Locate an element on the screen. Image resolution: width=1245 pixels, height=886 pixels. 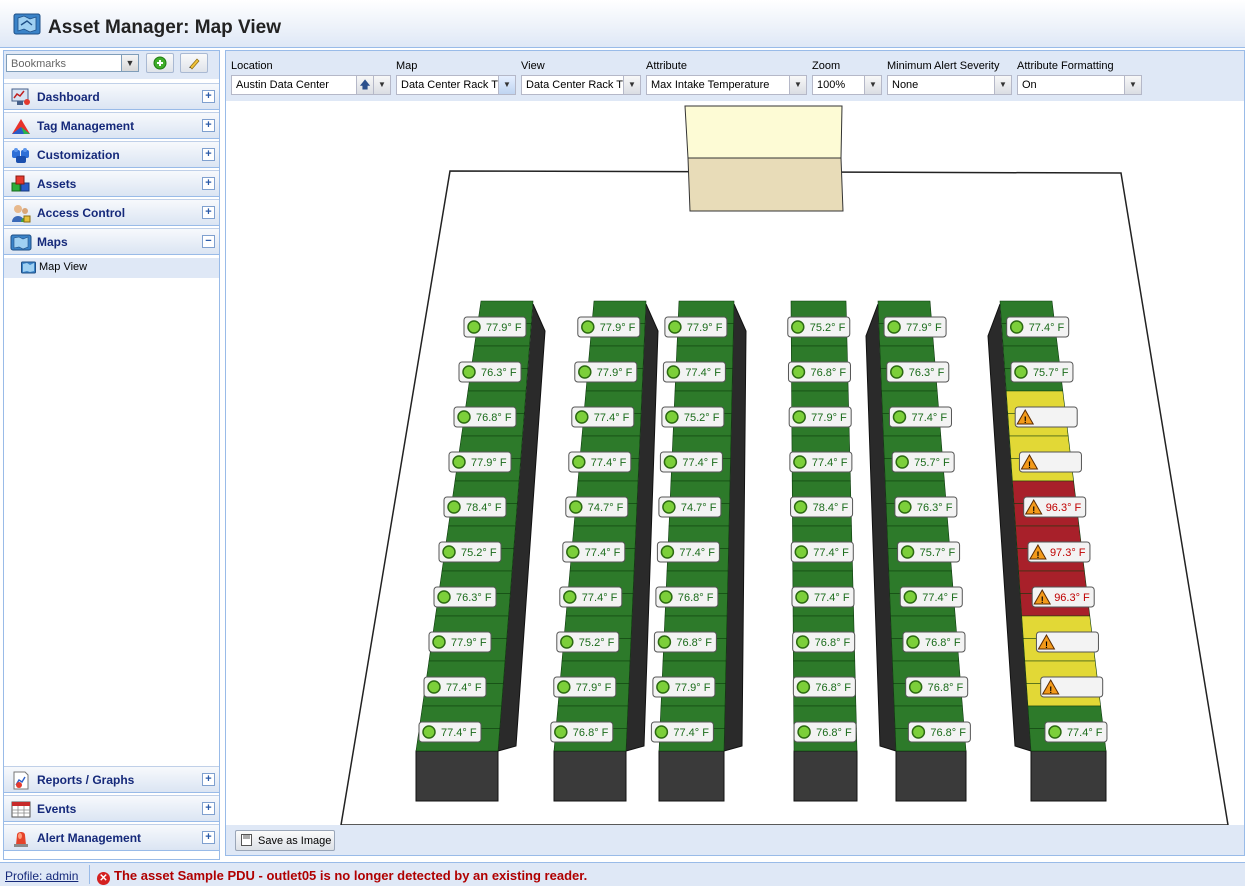
cooling-unit is located at coordinates (764, 158).